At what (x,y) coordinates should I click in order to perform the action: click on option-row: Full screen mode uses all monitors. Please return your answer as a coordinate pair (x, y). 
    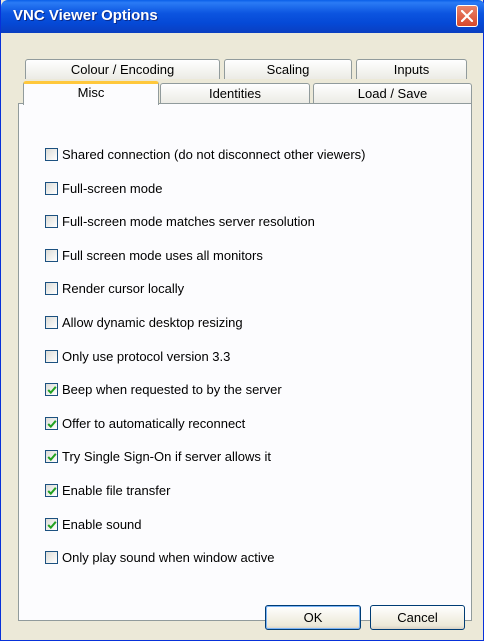
    Looking at the image, I should click on (154, 255).